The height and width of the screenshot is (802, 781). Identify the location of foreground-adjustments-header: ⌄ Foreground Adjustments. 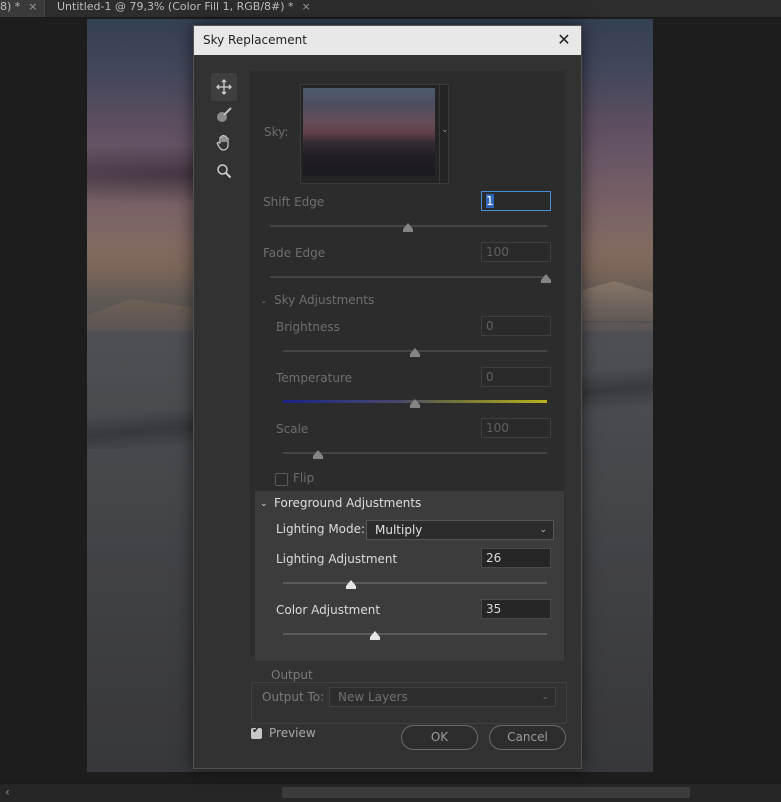
(340, 503).